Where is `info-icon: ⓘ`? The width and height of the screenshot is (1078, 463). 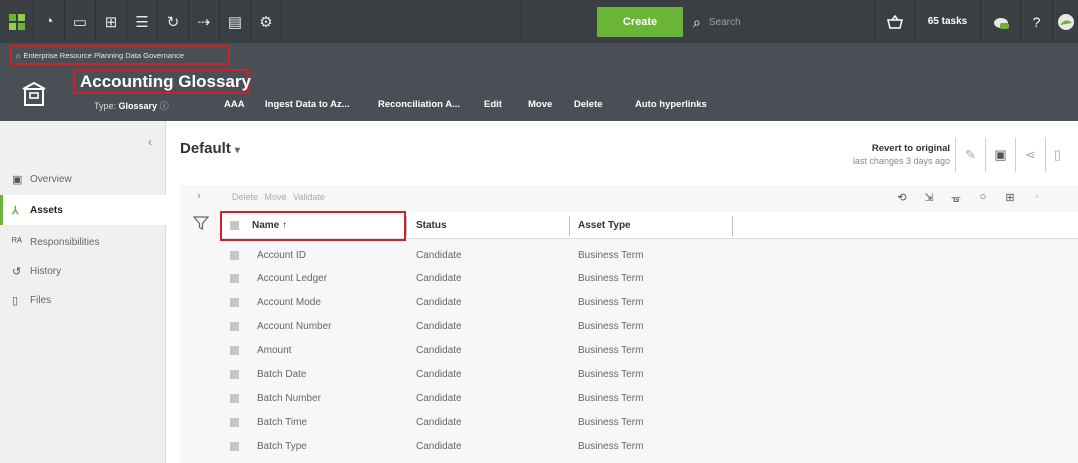 info-icon: ⓘ is located at coordinates (164, 106).